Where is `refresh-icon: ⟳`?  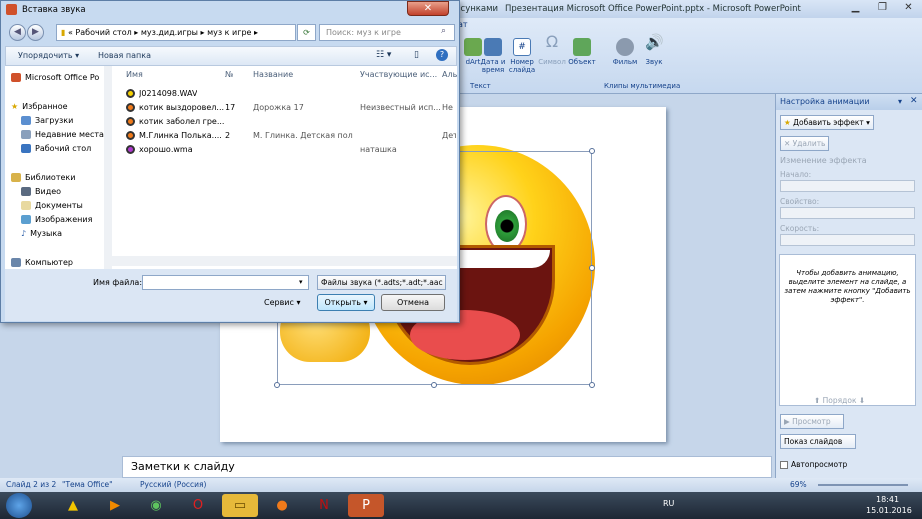 refresh-icon: ⟳ is located at coordinates (306, 32).